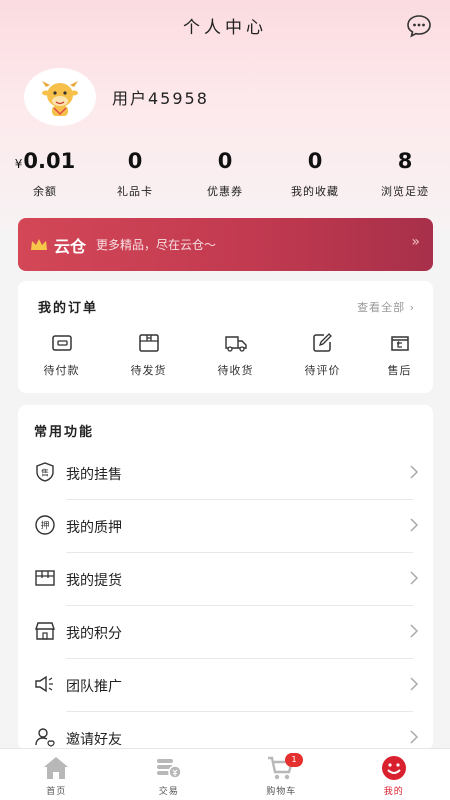 The height and width of the screenshot is (800, 450). I want to click on sale-shield-icon: 售, so click(45, 472).